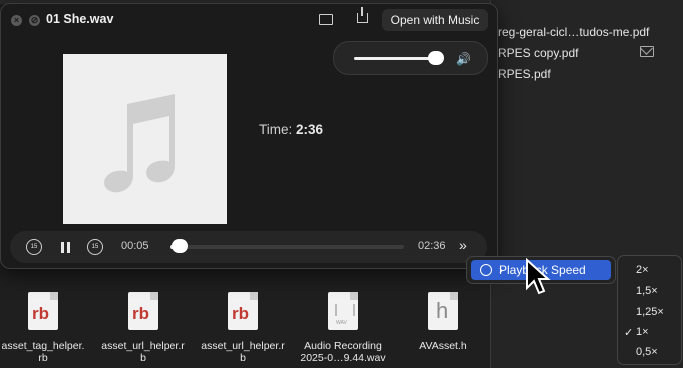  What do you see at coordinates (642, 270) in the screenshot?
I see `speed-option: 2×` at bounding box center [642, 270].